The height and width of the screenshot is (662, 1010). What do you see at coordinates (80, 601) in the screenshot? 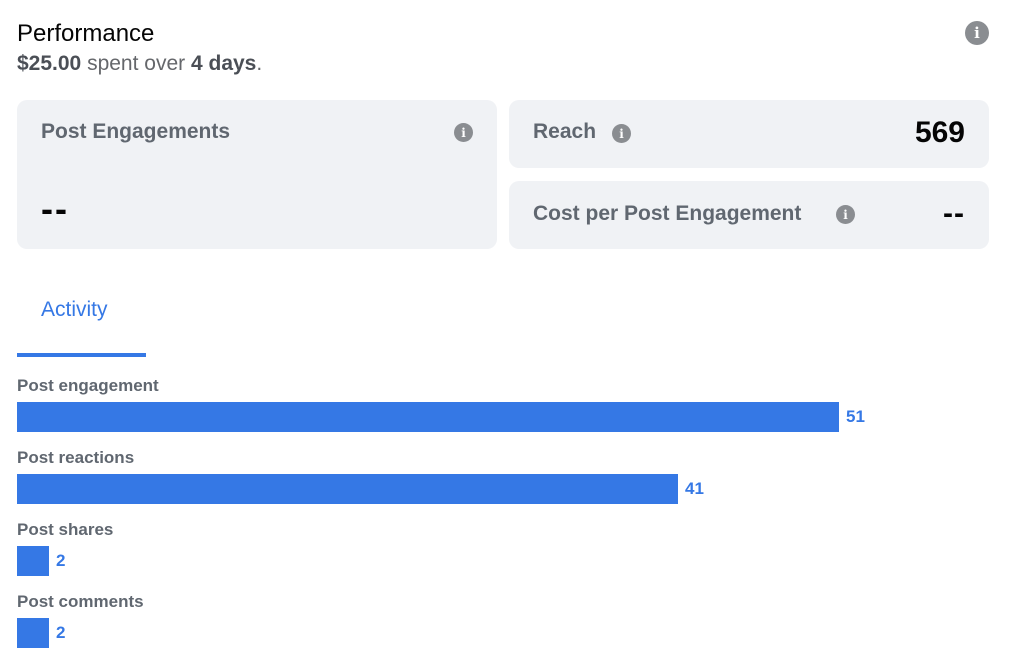
I see `metric-label: Post comments` at bounding box center [80, 601].